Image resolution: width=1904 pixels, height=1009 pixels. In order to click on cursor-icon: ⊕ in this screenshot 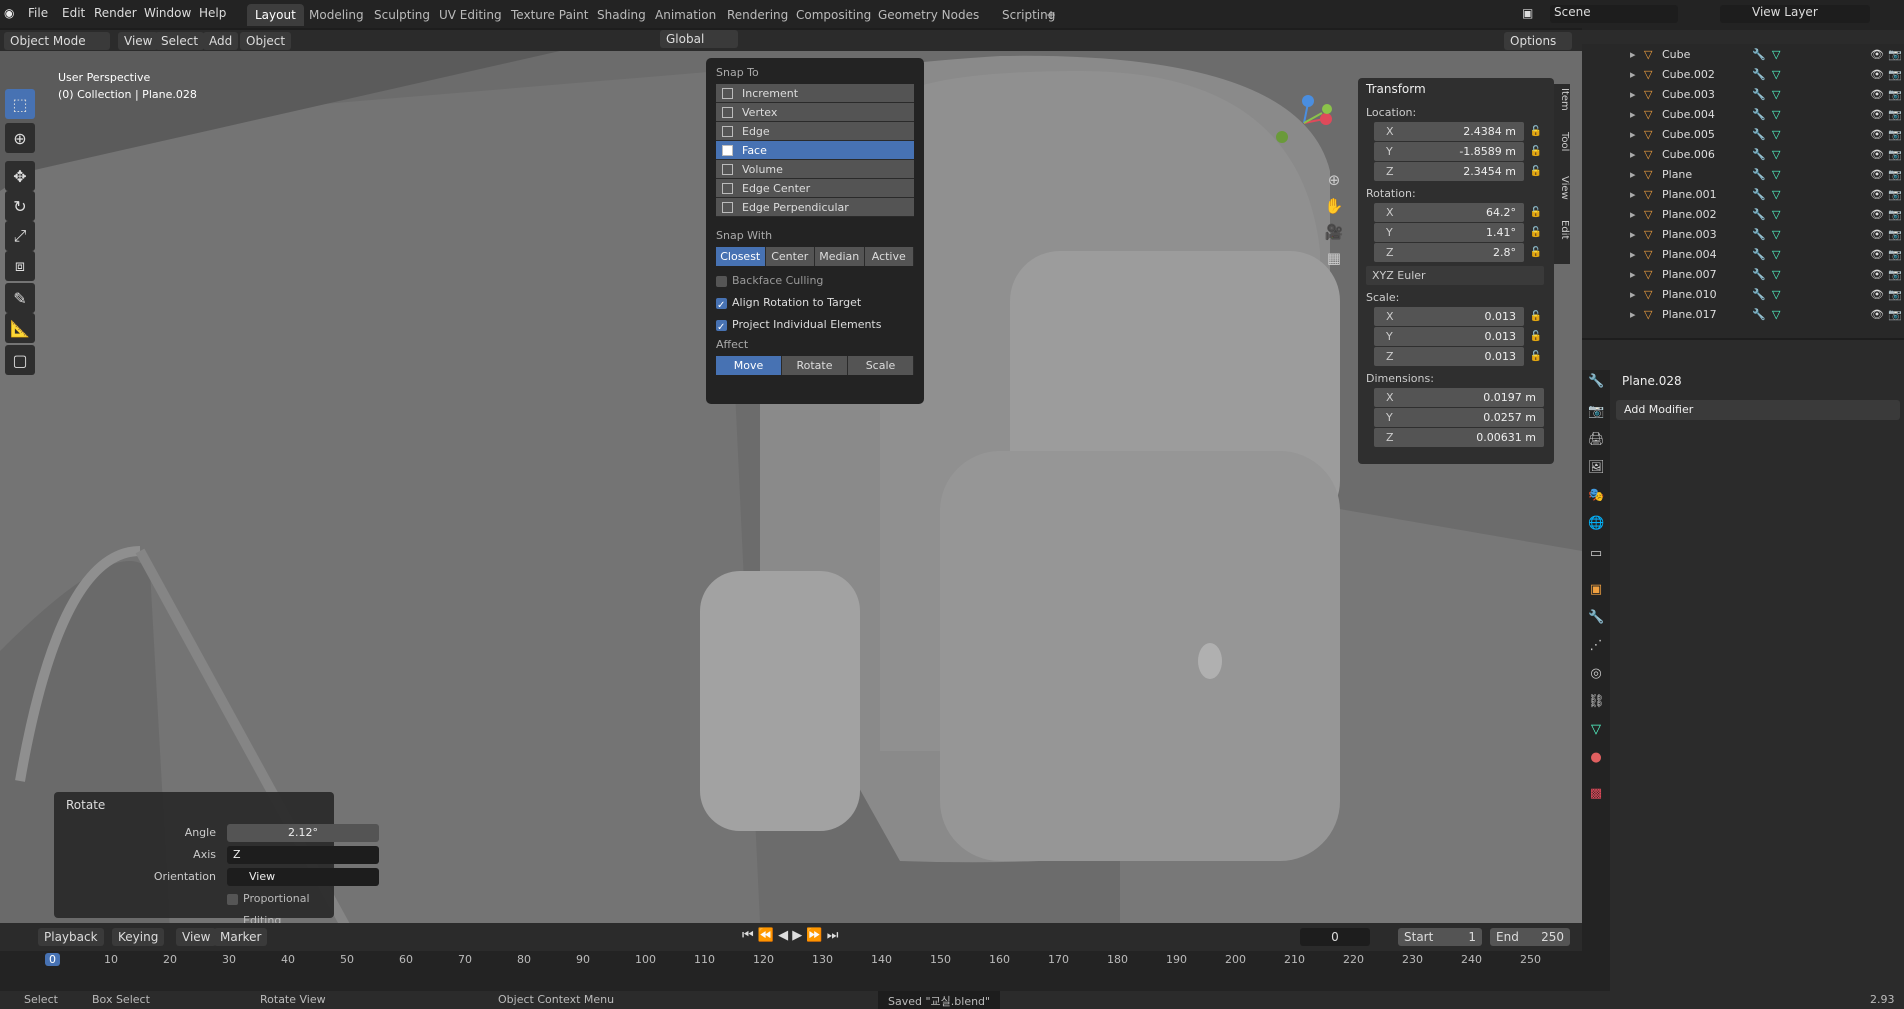, I will do `click(20, 138)`.